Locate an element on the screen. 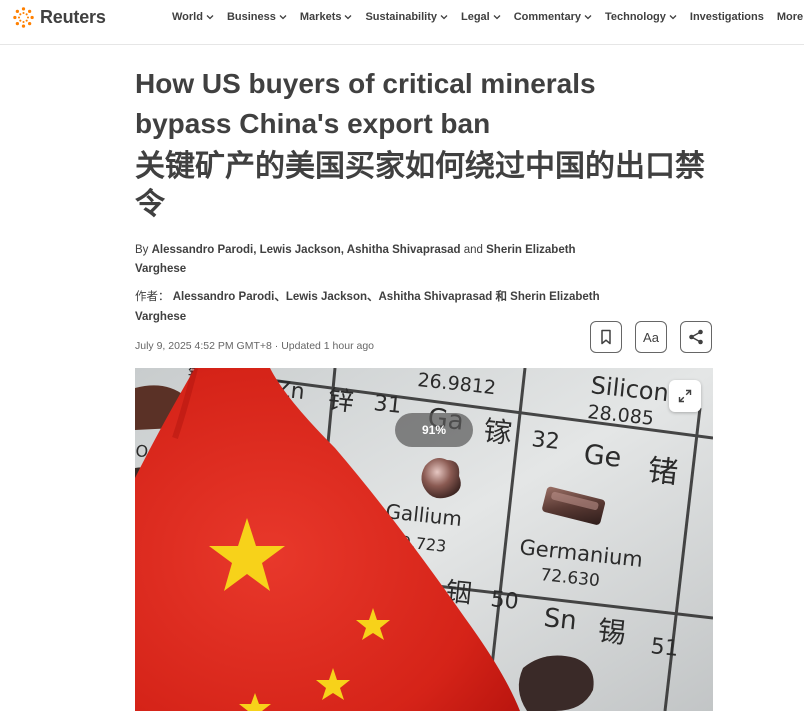 Image resolution: width=804 pixels, height=711 pixels. logo-wordmark: Reuters is located at coordinates (73, 17).